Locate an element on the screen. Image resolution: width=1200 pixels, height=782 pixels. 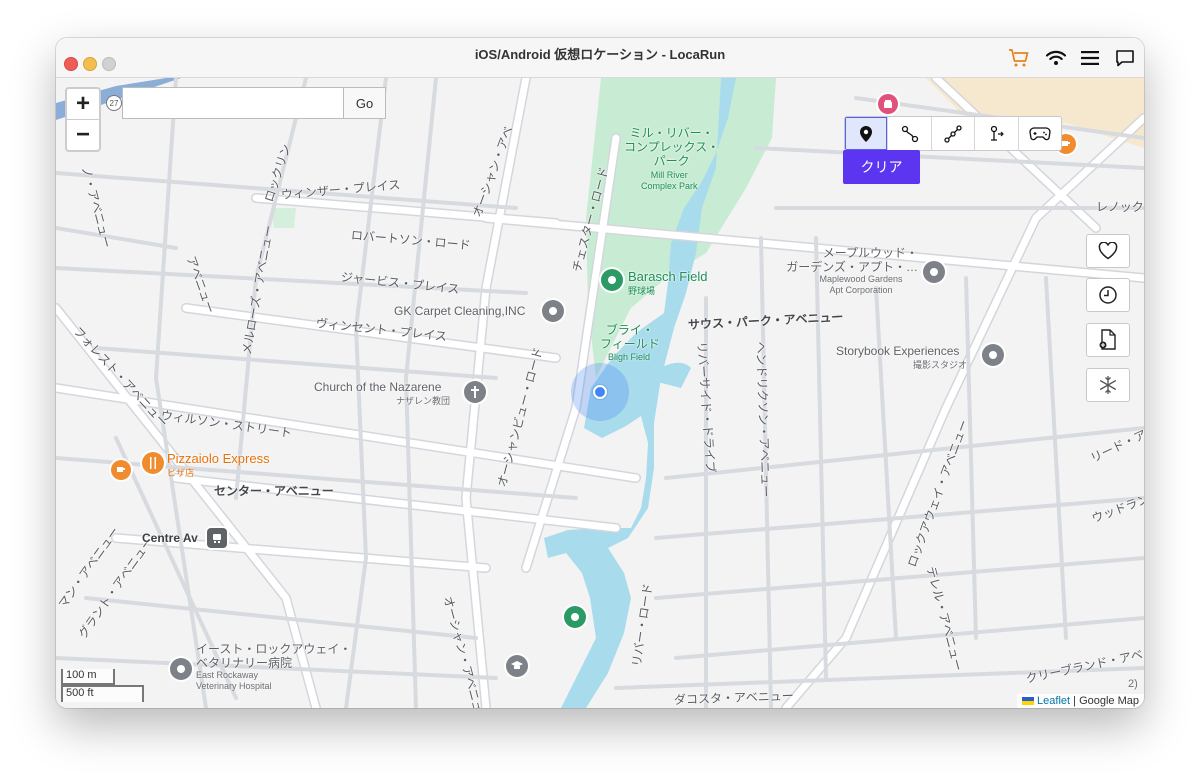
title-bar: iOS/Android 仮想ロケーション - LocaRun is located at coordinates (600, 58).